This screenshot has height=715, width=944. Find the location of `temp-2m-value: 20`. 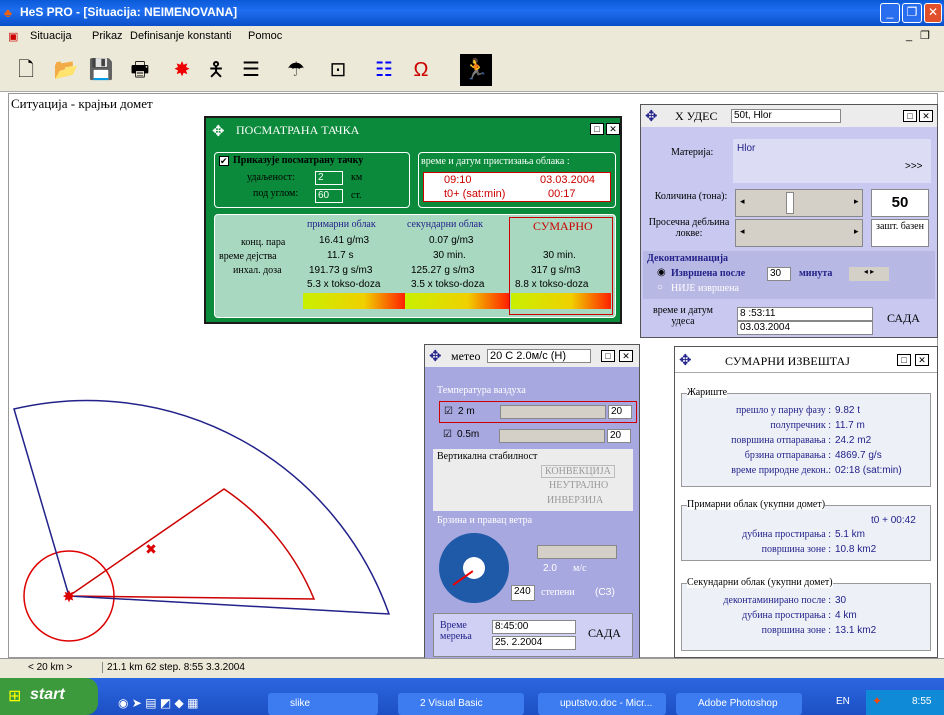

temp-2m-value: 20 is located at coordinates (620, 412).